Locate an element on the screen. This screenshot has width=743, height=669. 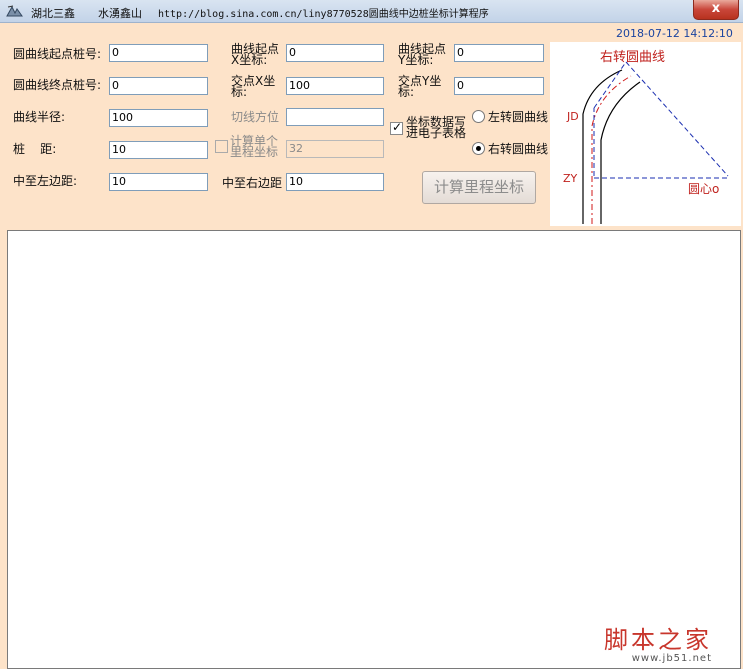
single-calc-input: 32 is located at coordinates (335, 149).